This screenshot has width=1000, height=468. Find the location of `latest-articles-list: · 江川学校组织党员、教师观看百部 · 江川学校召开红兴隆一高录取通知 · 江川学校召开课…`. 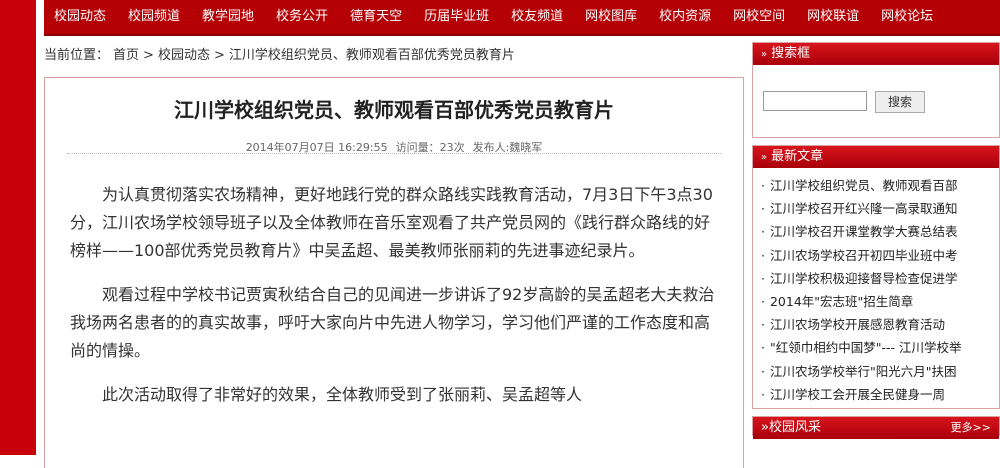

latest-articles-list: · 江川学校组织党员、教师观看百部 · 江川学校召开红兴隆一高录取通知 · 江川学校召开课… is located at coordinates (876, 287).